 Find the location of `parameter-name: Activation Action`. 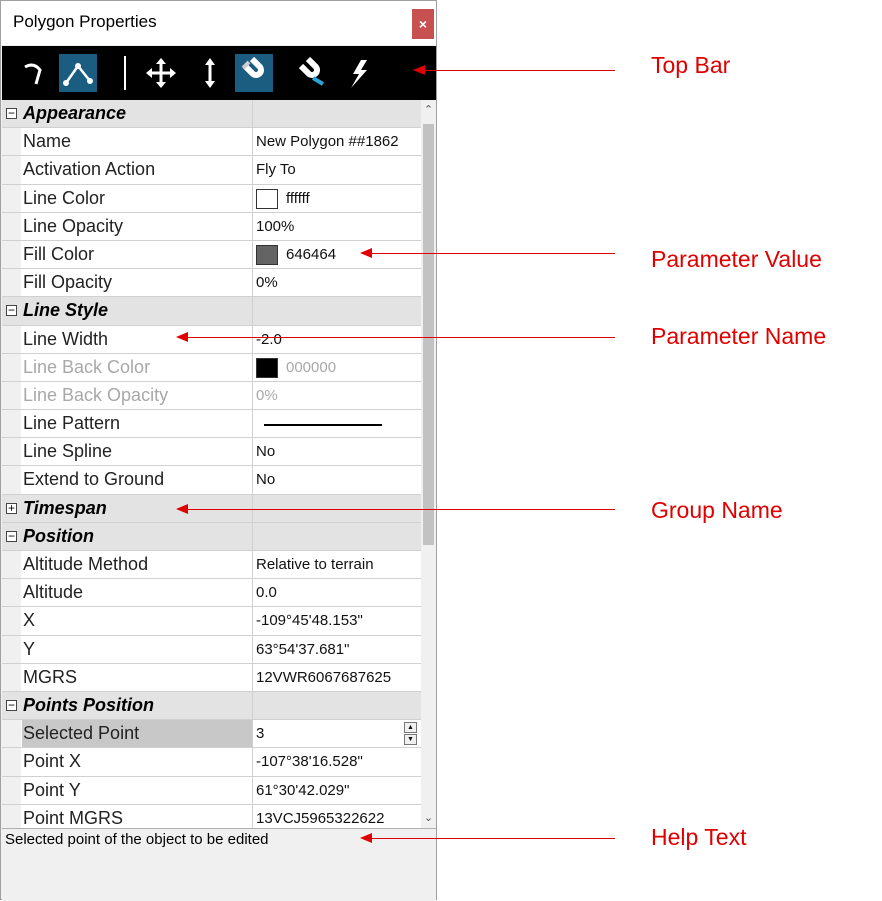

parameter-name: Activation Action is located at coordinates (137, 170).